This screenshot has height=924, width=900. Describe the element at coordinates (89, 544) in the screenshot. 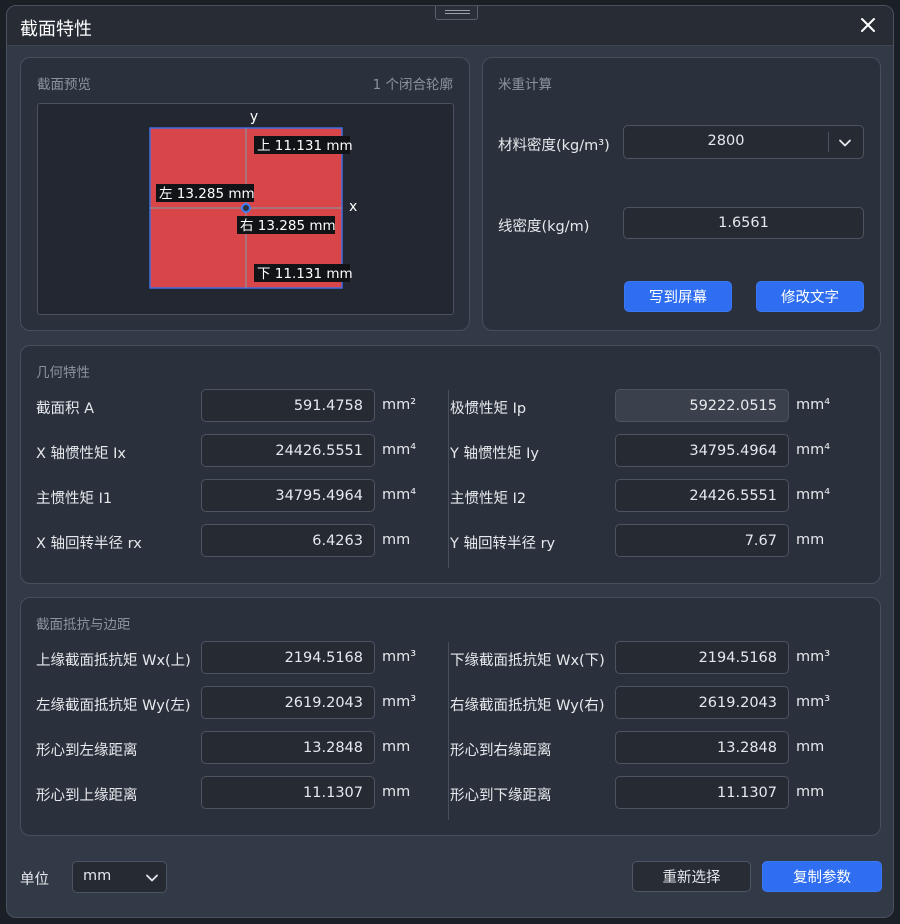

I see `rx-label: X 轴回转半径 rx` at that location.